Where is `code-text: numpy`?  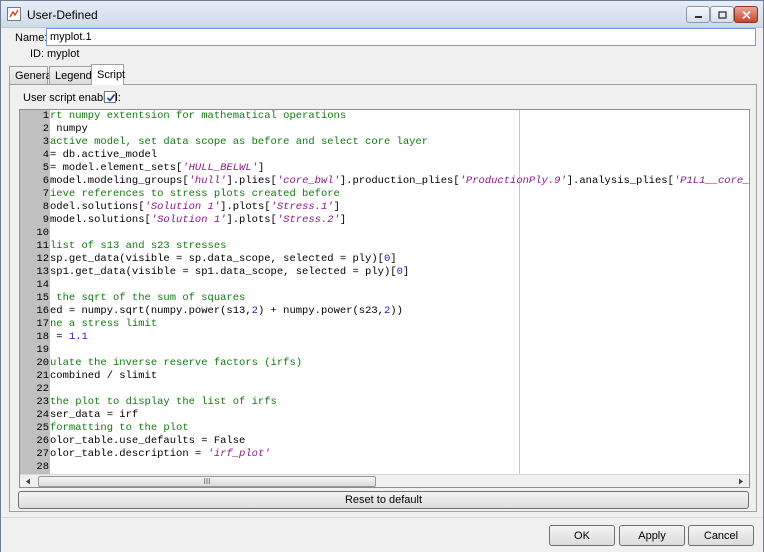 code-text: numpy is located at coordinates (69, 129).